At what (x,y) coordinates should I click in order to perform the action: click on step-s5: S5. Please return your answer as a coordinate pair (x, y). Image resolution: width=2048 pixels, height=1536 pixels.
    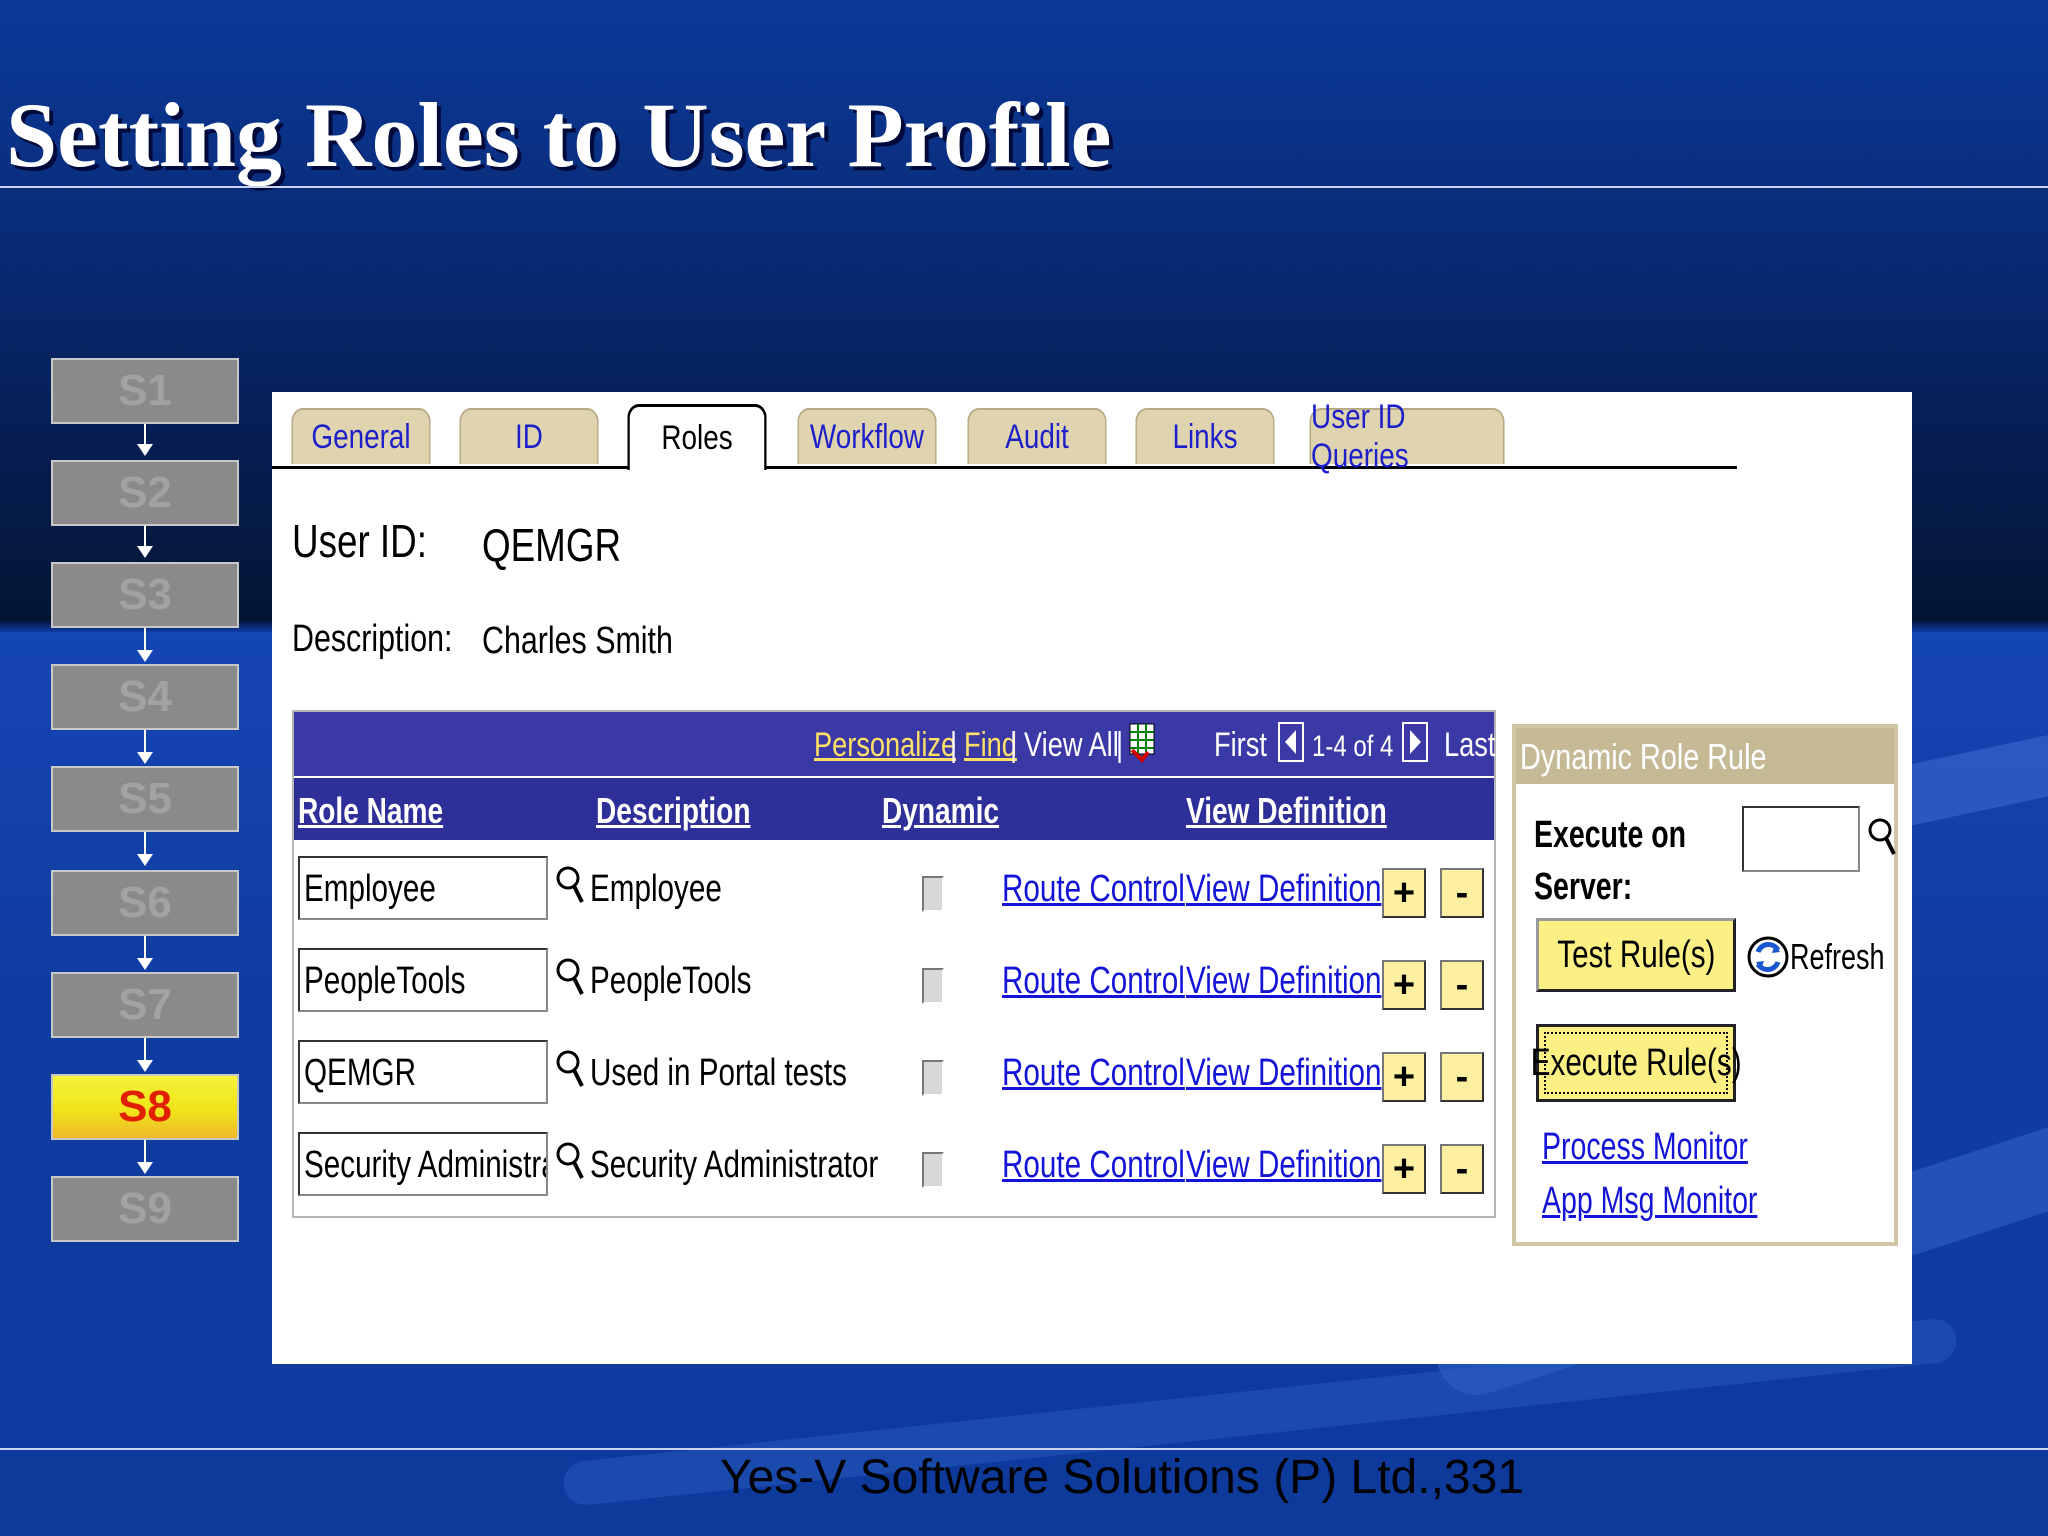
    Looking at the image, I should click on (145, 799).